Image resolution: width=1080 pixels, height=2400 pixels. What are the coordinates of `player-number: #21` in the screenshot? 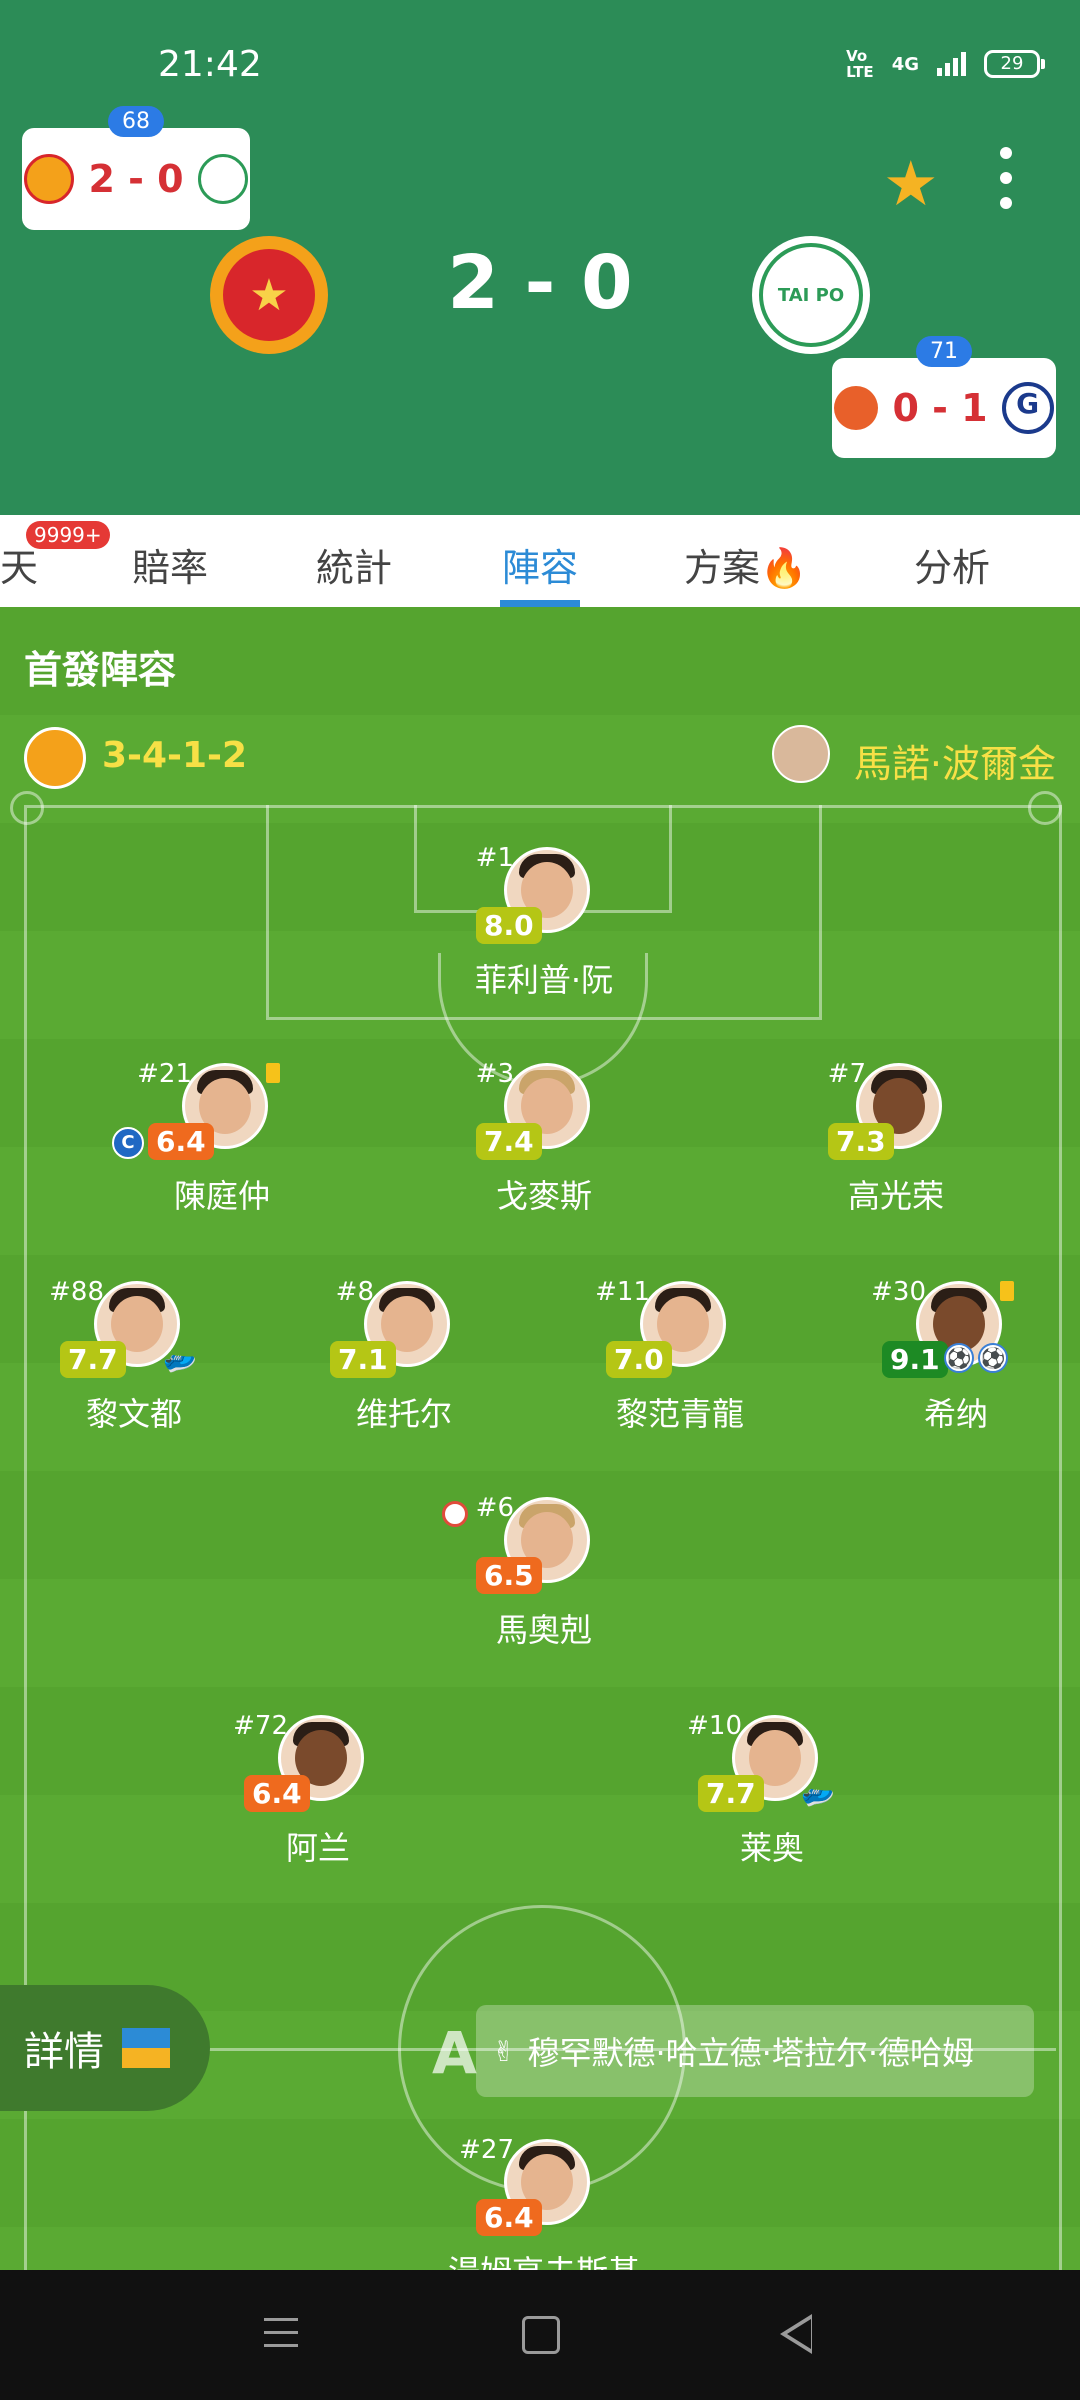 It's located at (164, 1074).